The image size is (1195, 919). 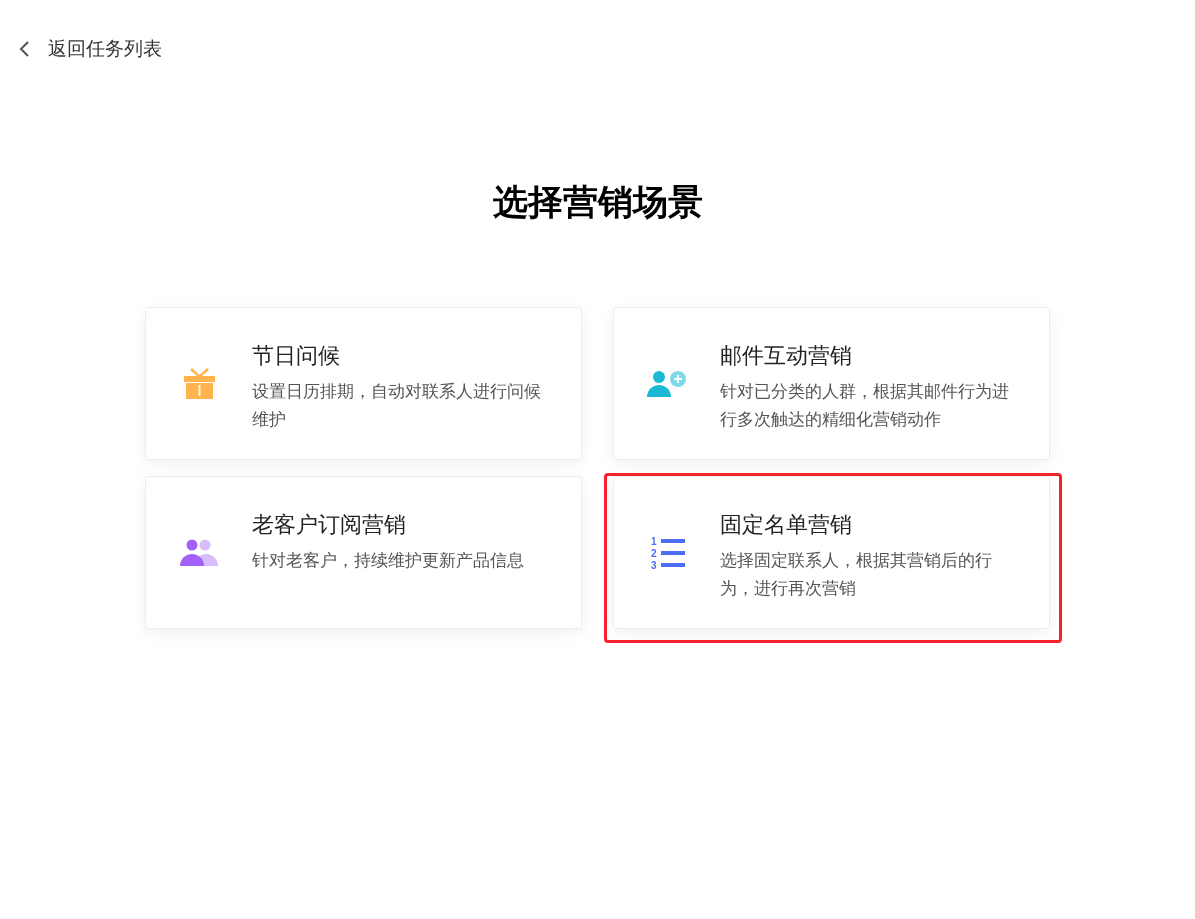 What do you see at coordinates (597, 202) in the screenshot?
I see `page-heading: 选择营销场景` at bounding box center [597, 202].